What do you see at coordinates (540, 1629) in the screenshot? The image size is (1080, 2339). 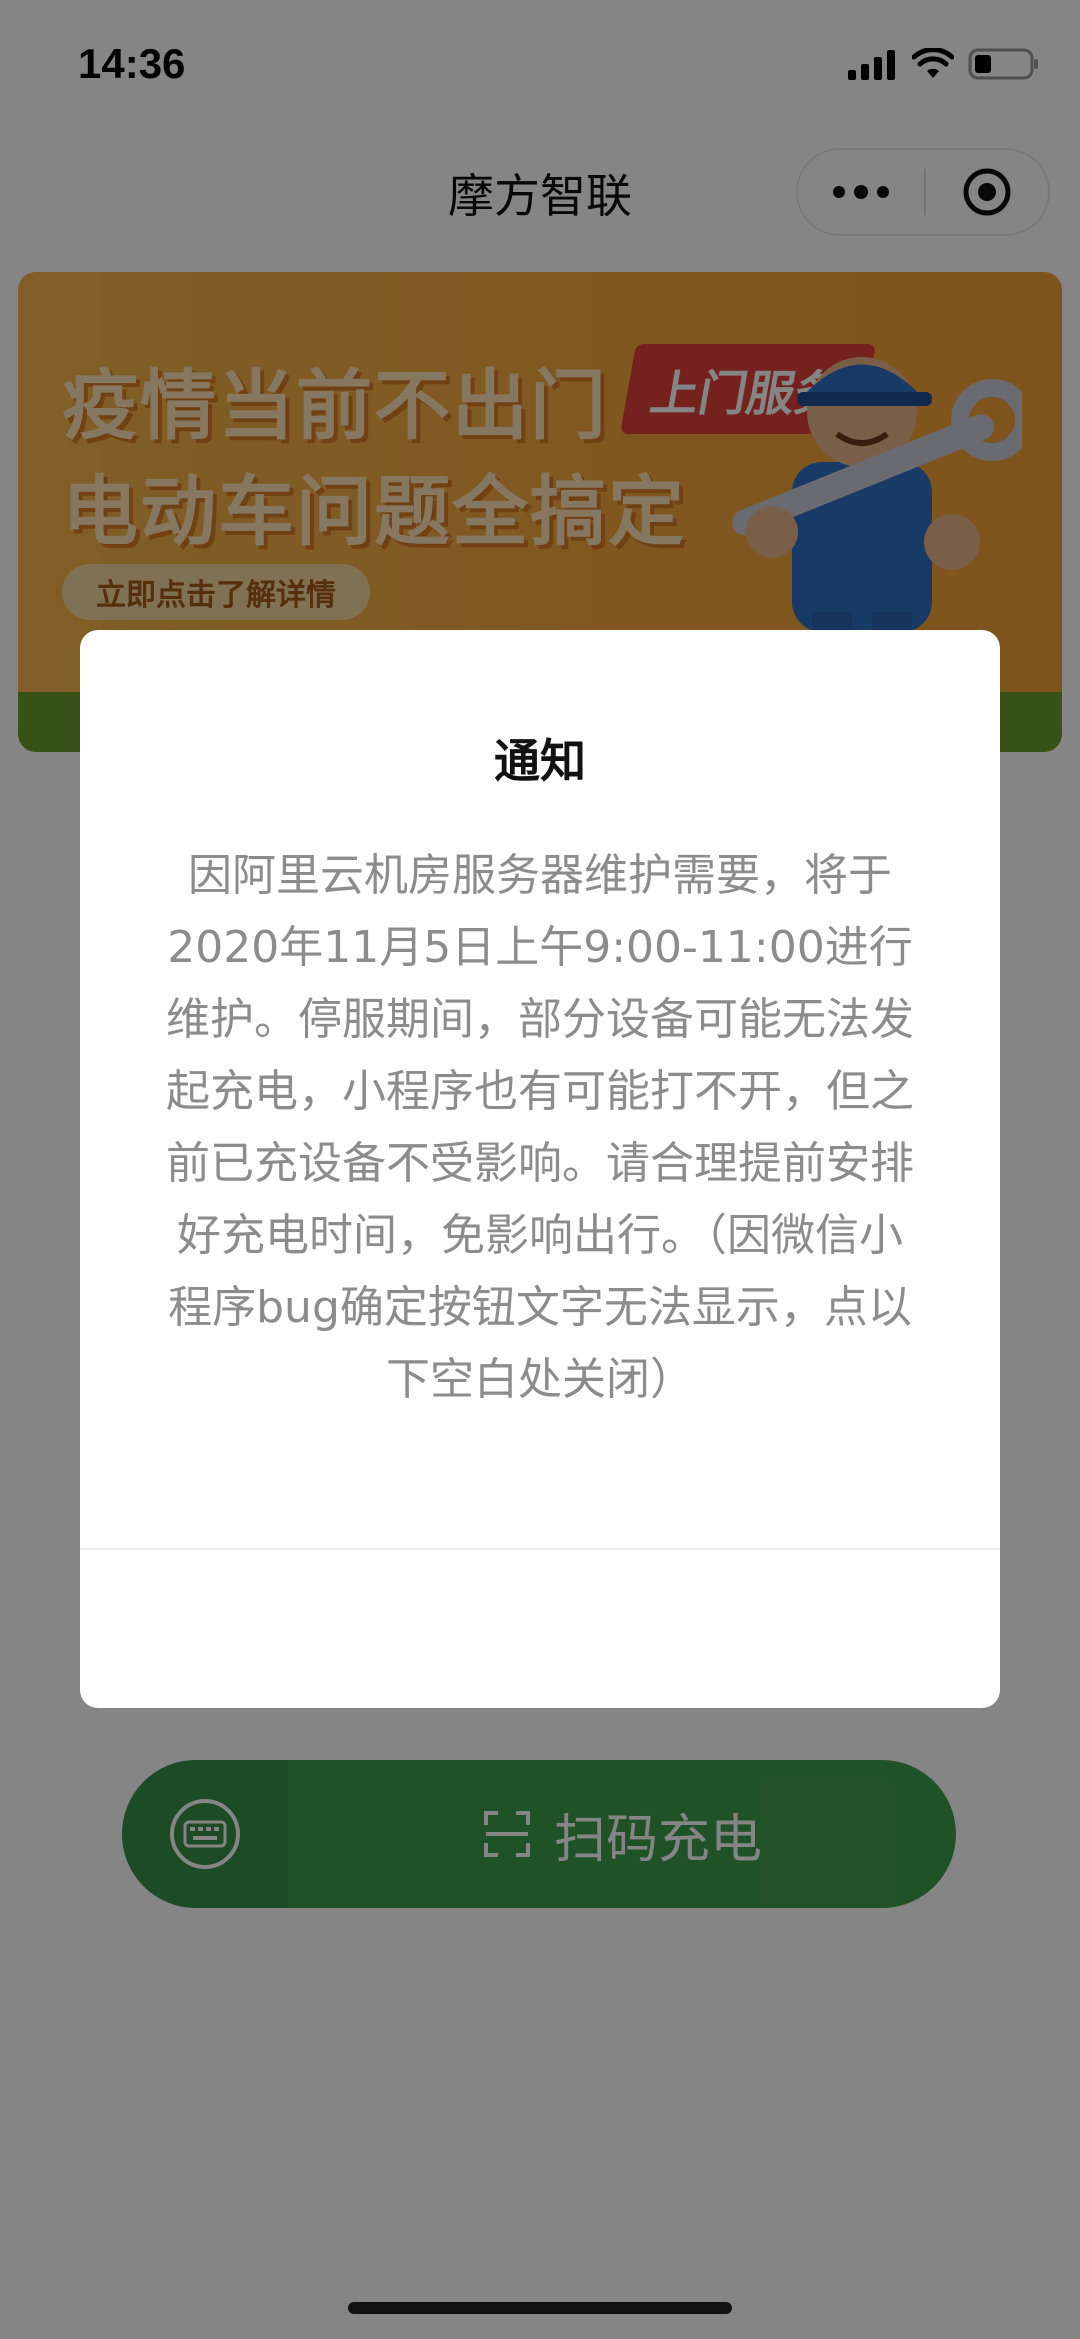 I see `dialog-confirm-button` at bounding box center [540, 1629].